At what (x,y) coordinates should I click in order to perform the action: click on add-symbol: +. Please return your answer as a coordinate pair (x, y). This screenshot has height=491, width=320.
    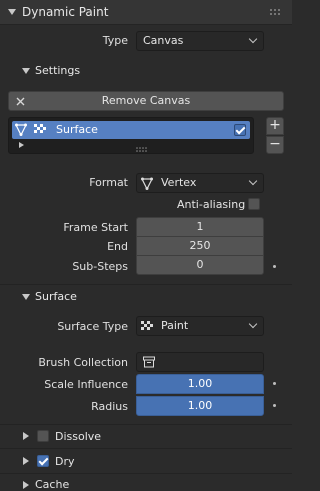
    Looking at the image, I should click on (275, 125).